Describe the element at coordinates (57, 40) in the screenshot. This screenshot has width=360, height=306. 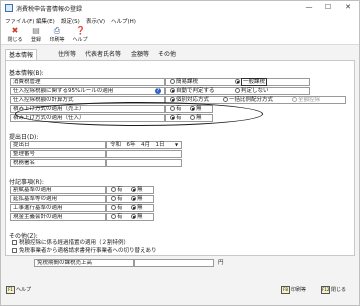
I see `print-button-label: 印刷等` at that location.